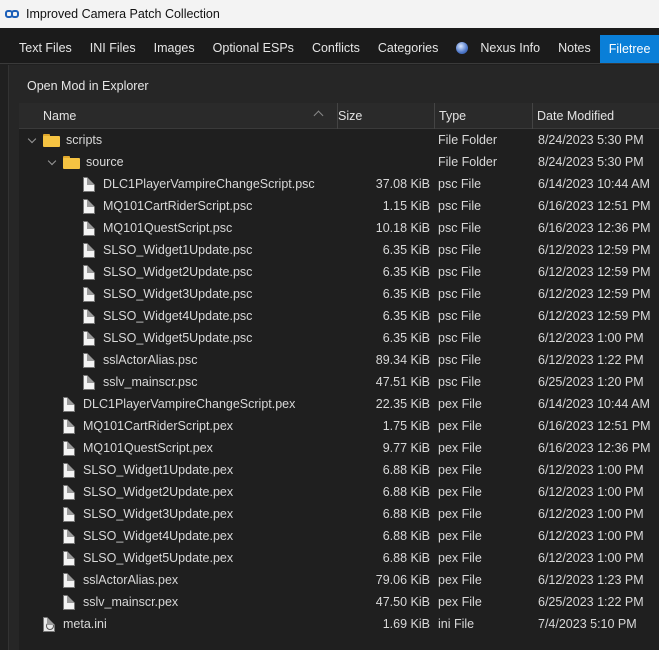  I want to click on tab-label: Text Files, so click(45, 48).